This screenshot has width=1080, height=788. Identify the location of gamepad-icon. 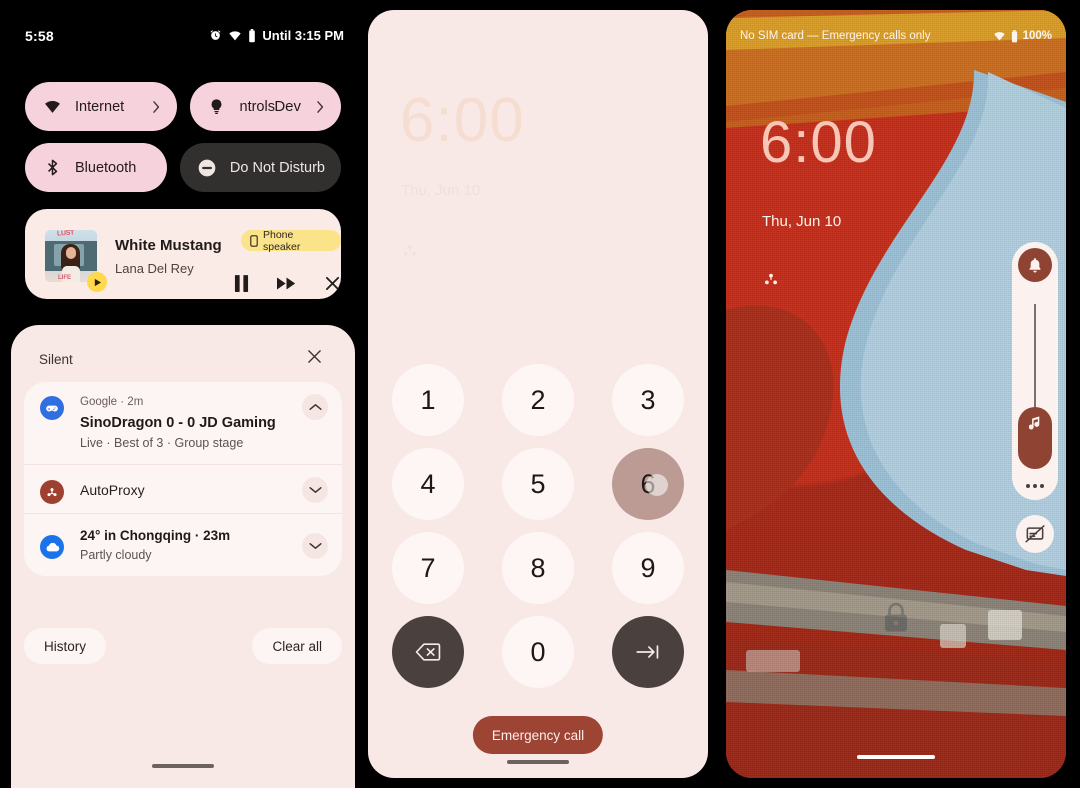
(52, 408).